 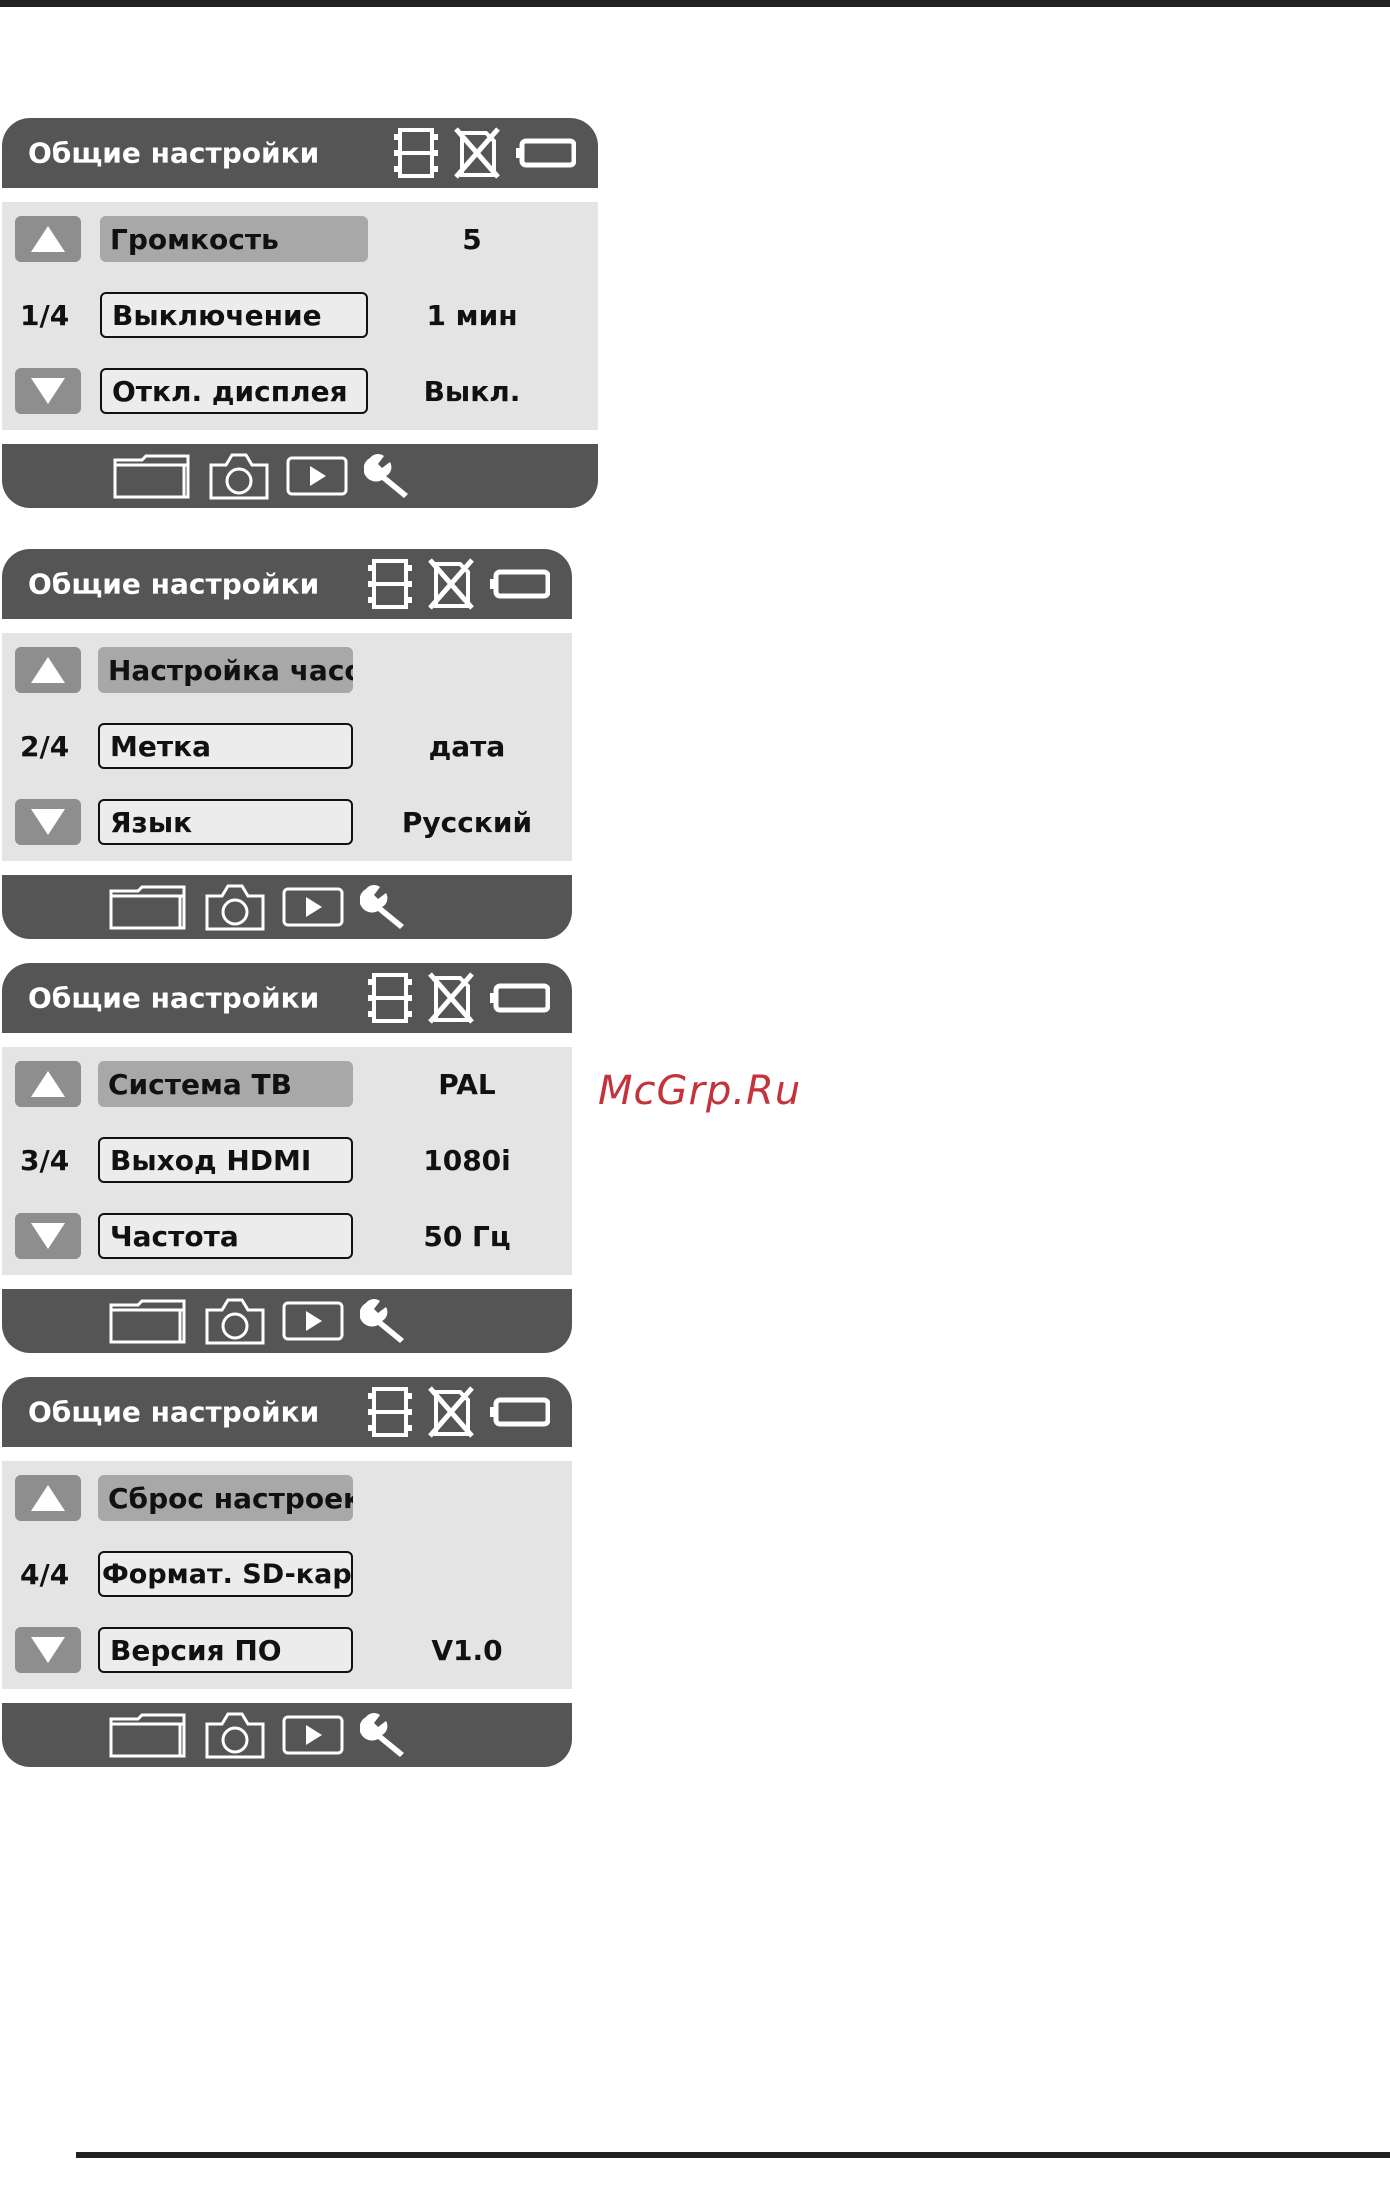 What do you see at coordinates (225, 1574) in the screenshot?
I see `menu-item-format-sd: Формат. SD-карту` at bounding box center [225, 1574].